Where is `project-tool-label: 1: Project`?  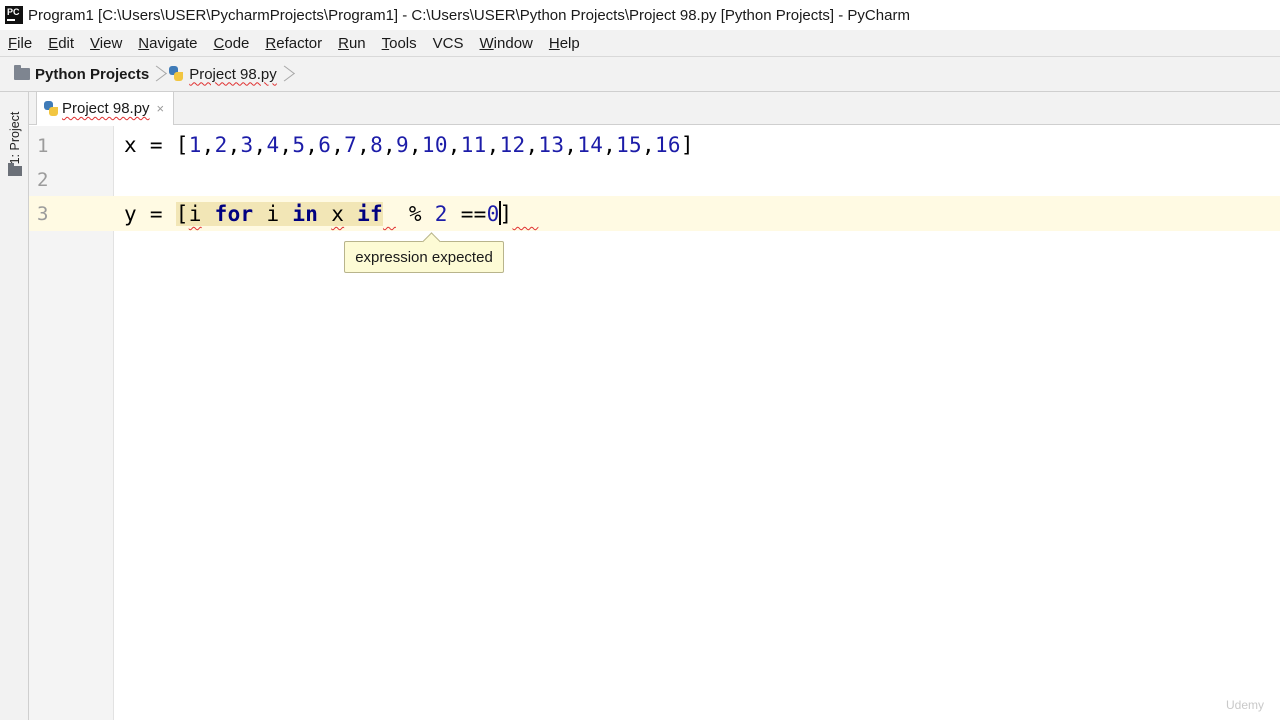
project-tool-label: 1: Project is located at coordinates (15, 138).